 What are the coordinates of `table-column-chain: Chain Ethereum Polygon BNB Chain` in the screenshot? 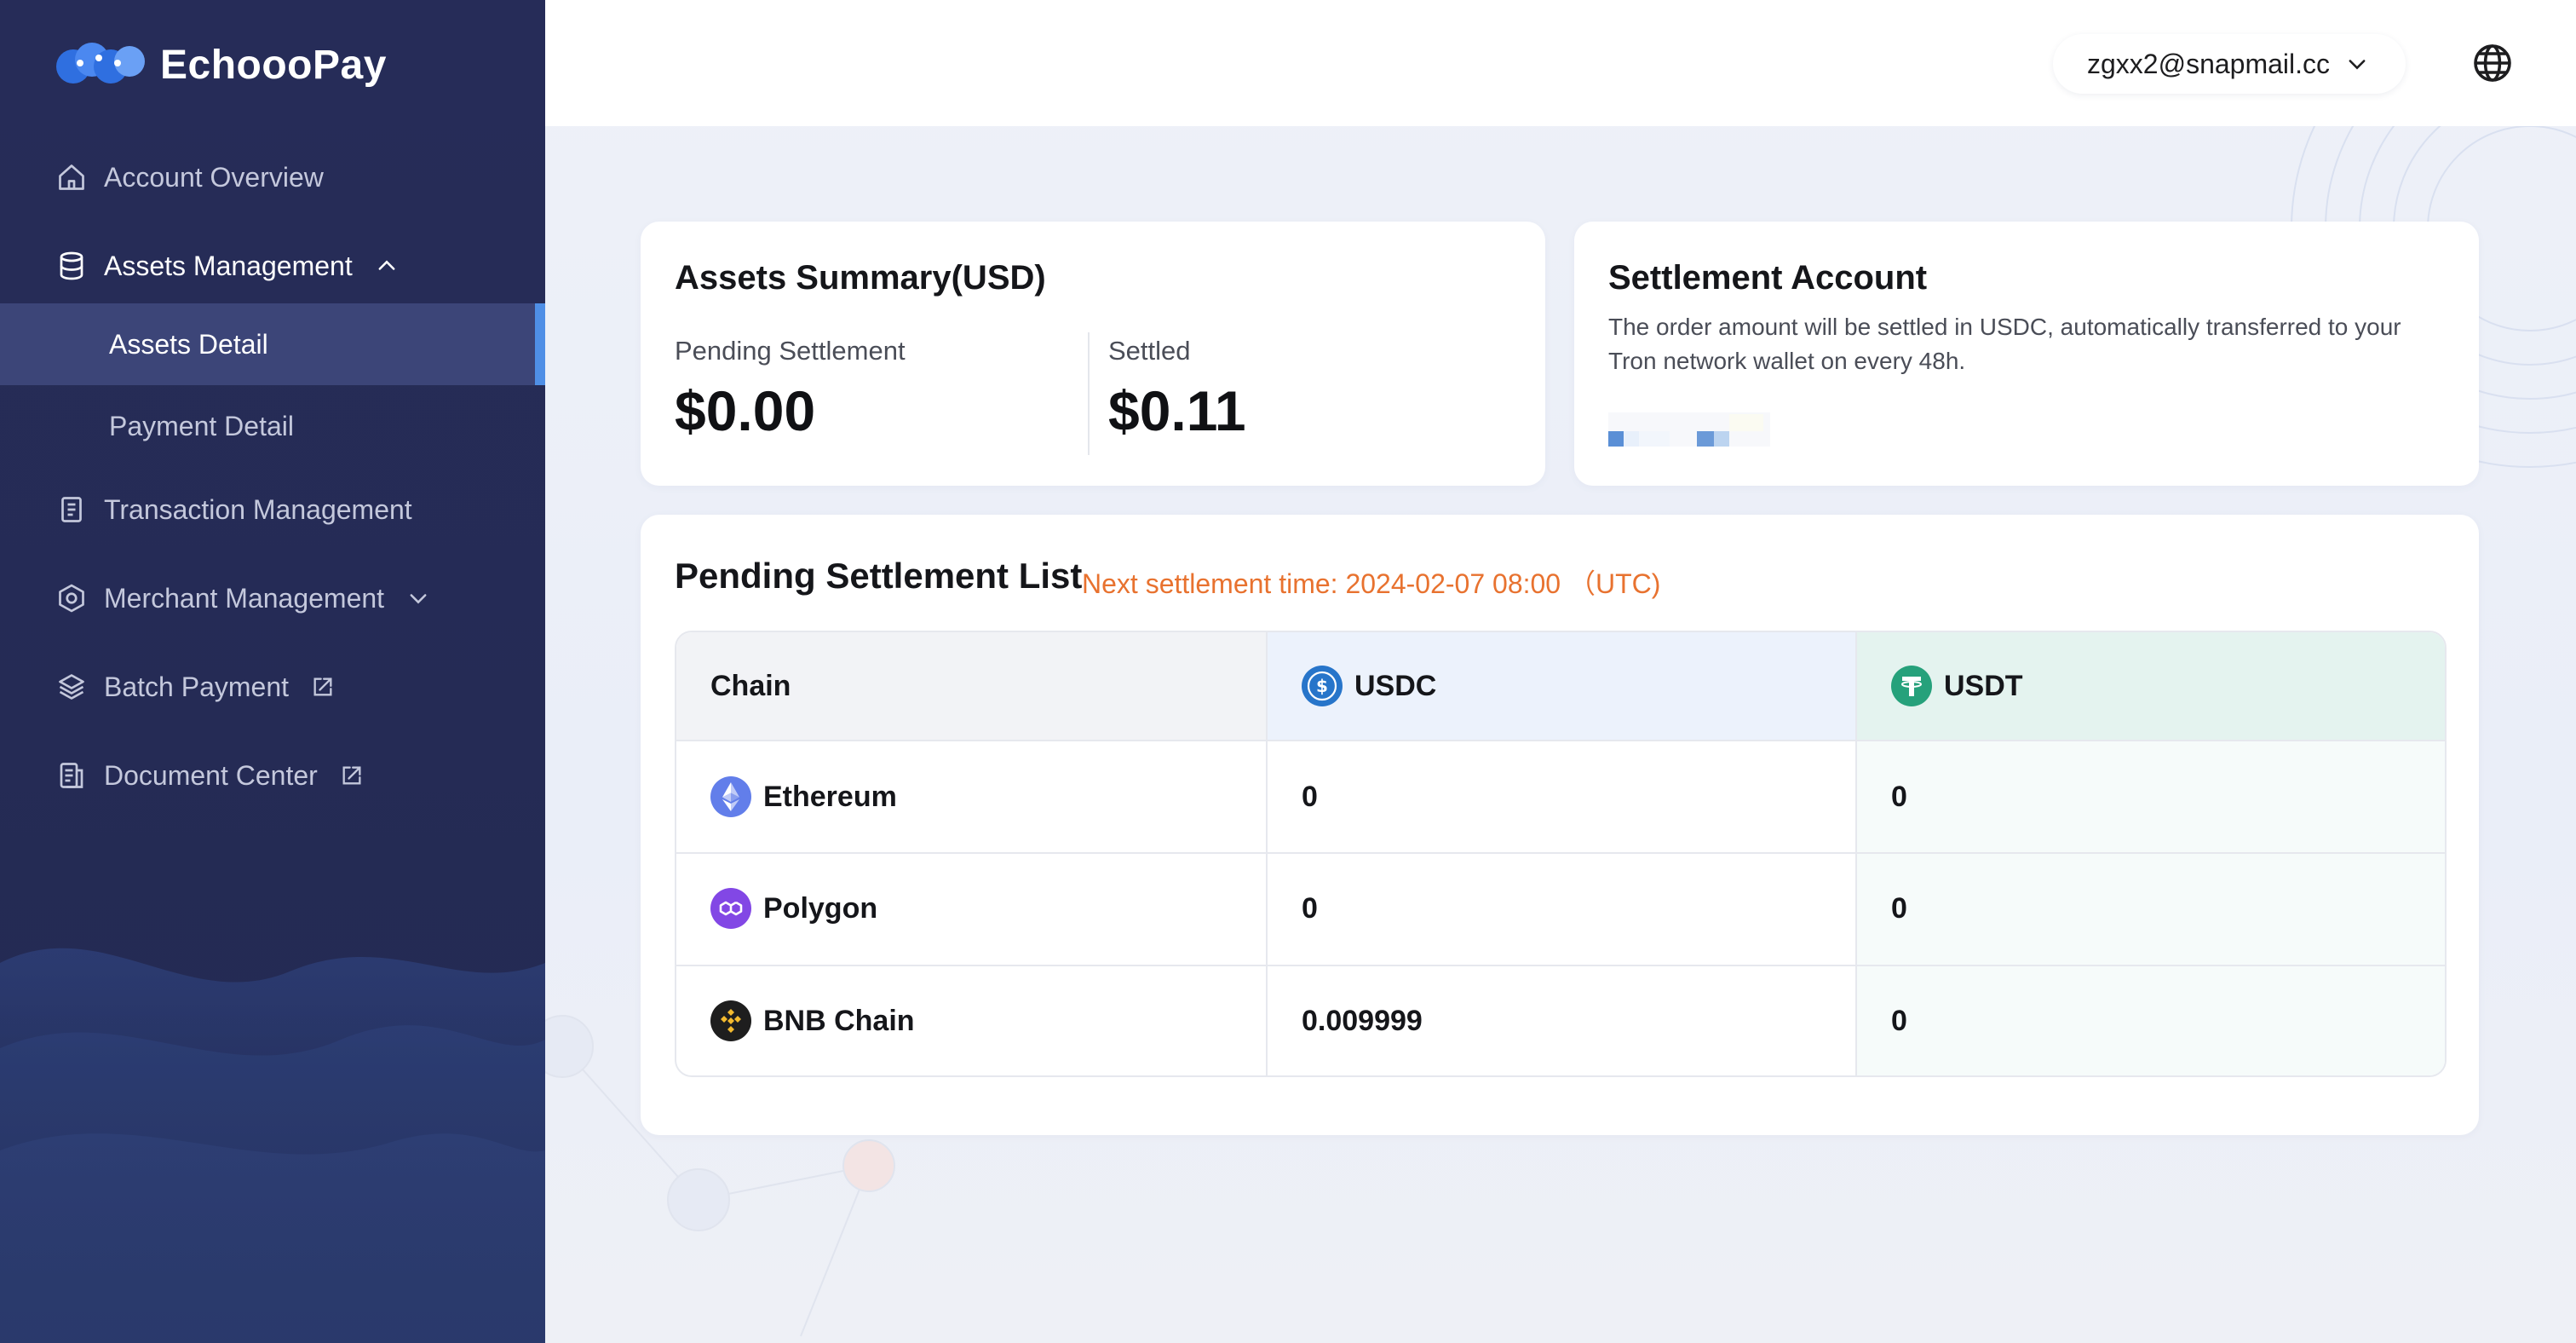 It's located at (971, 853).